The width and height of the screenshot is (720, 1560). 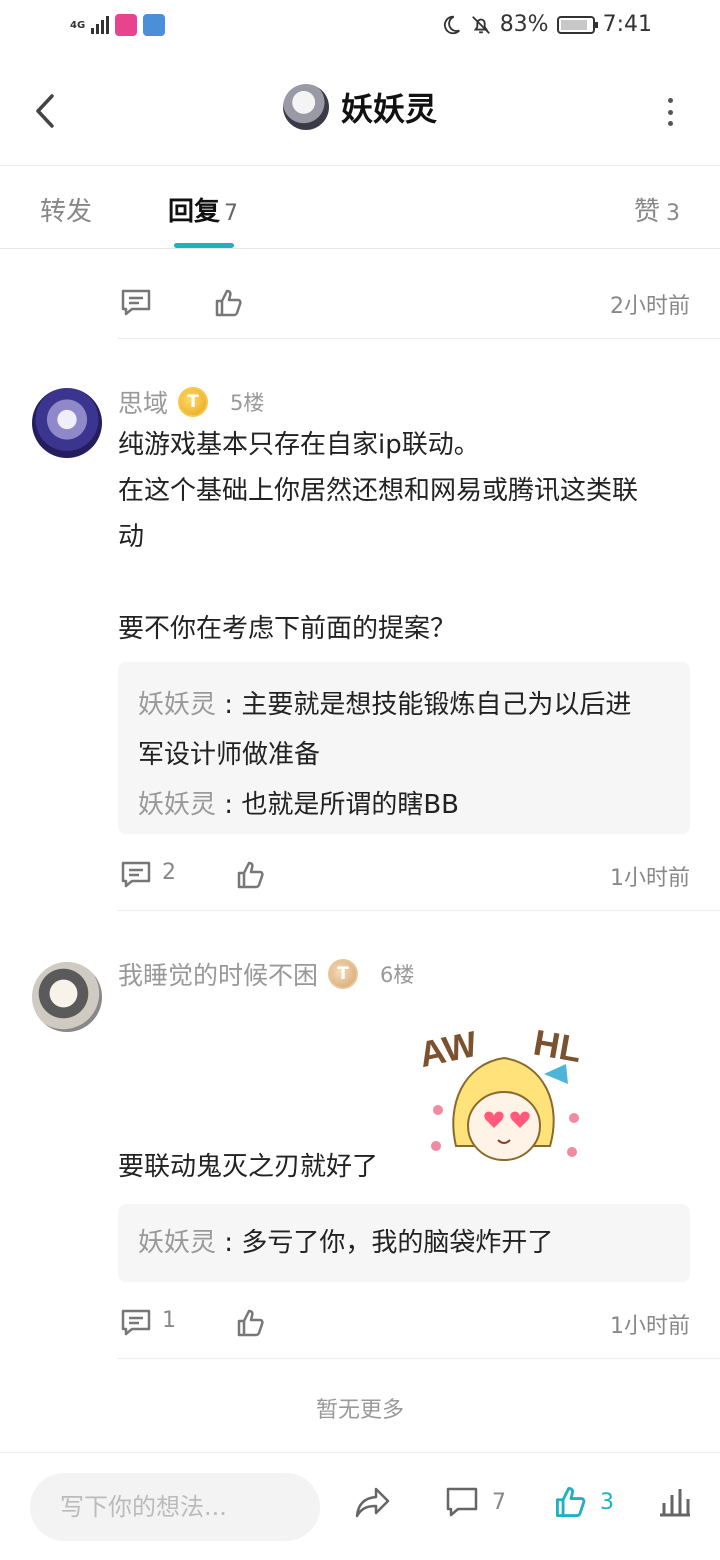 What do you see at coordinates (558, 1045) in the screenshot?
I see `svg-text: HL` at bounding box center [558, 1045].